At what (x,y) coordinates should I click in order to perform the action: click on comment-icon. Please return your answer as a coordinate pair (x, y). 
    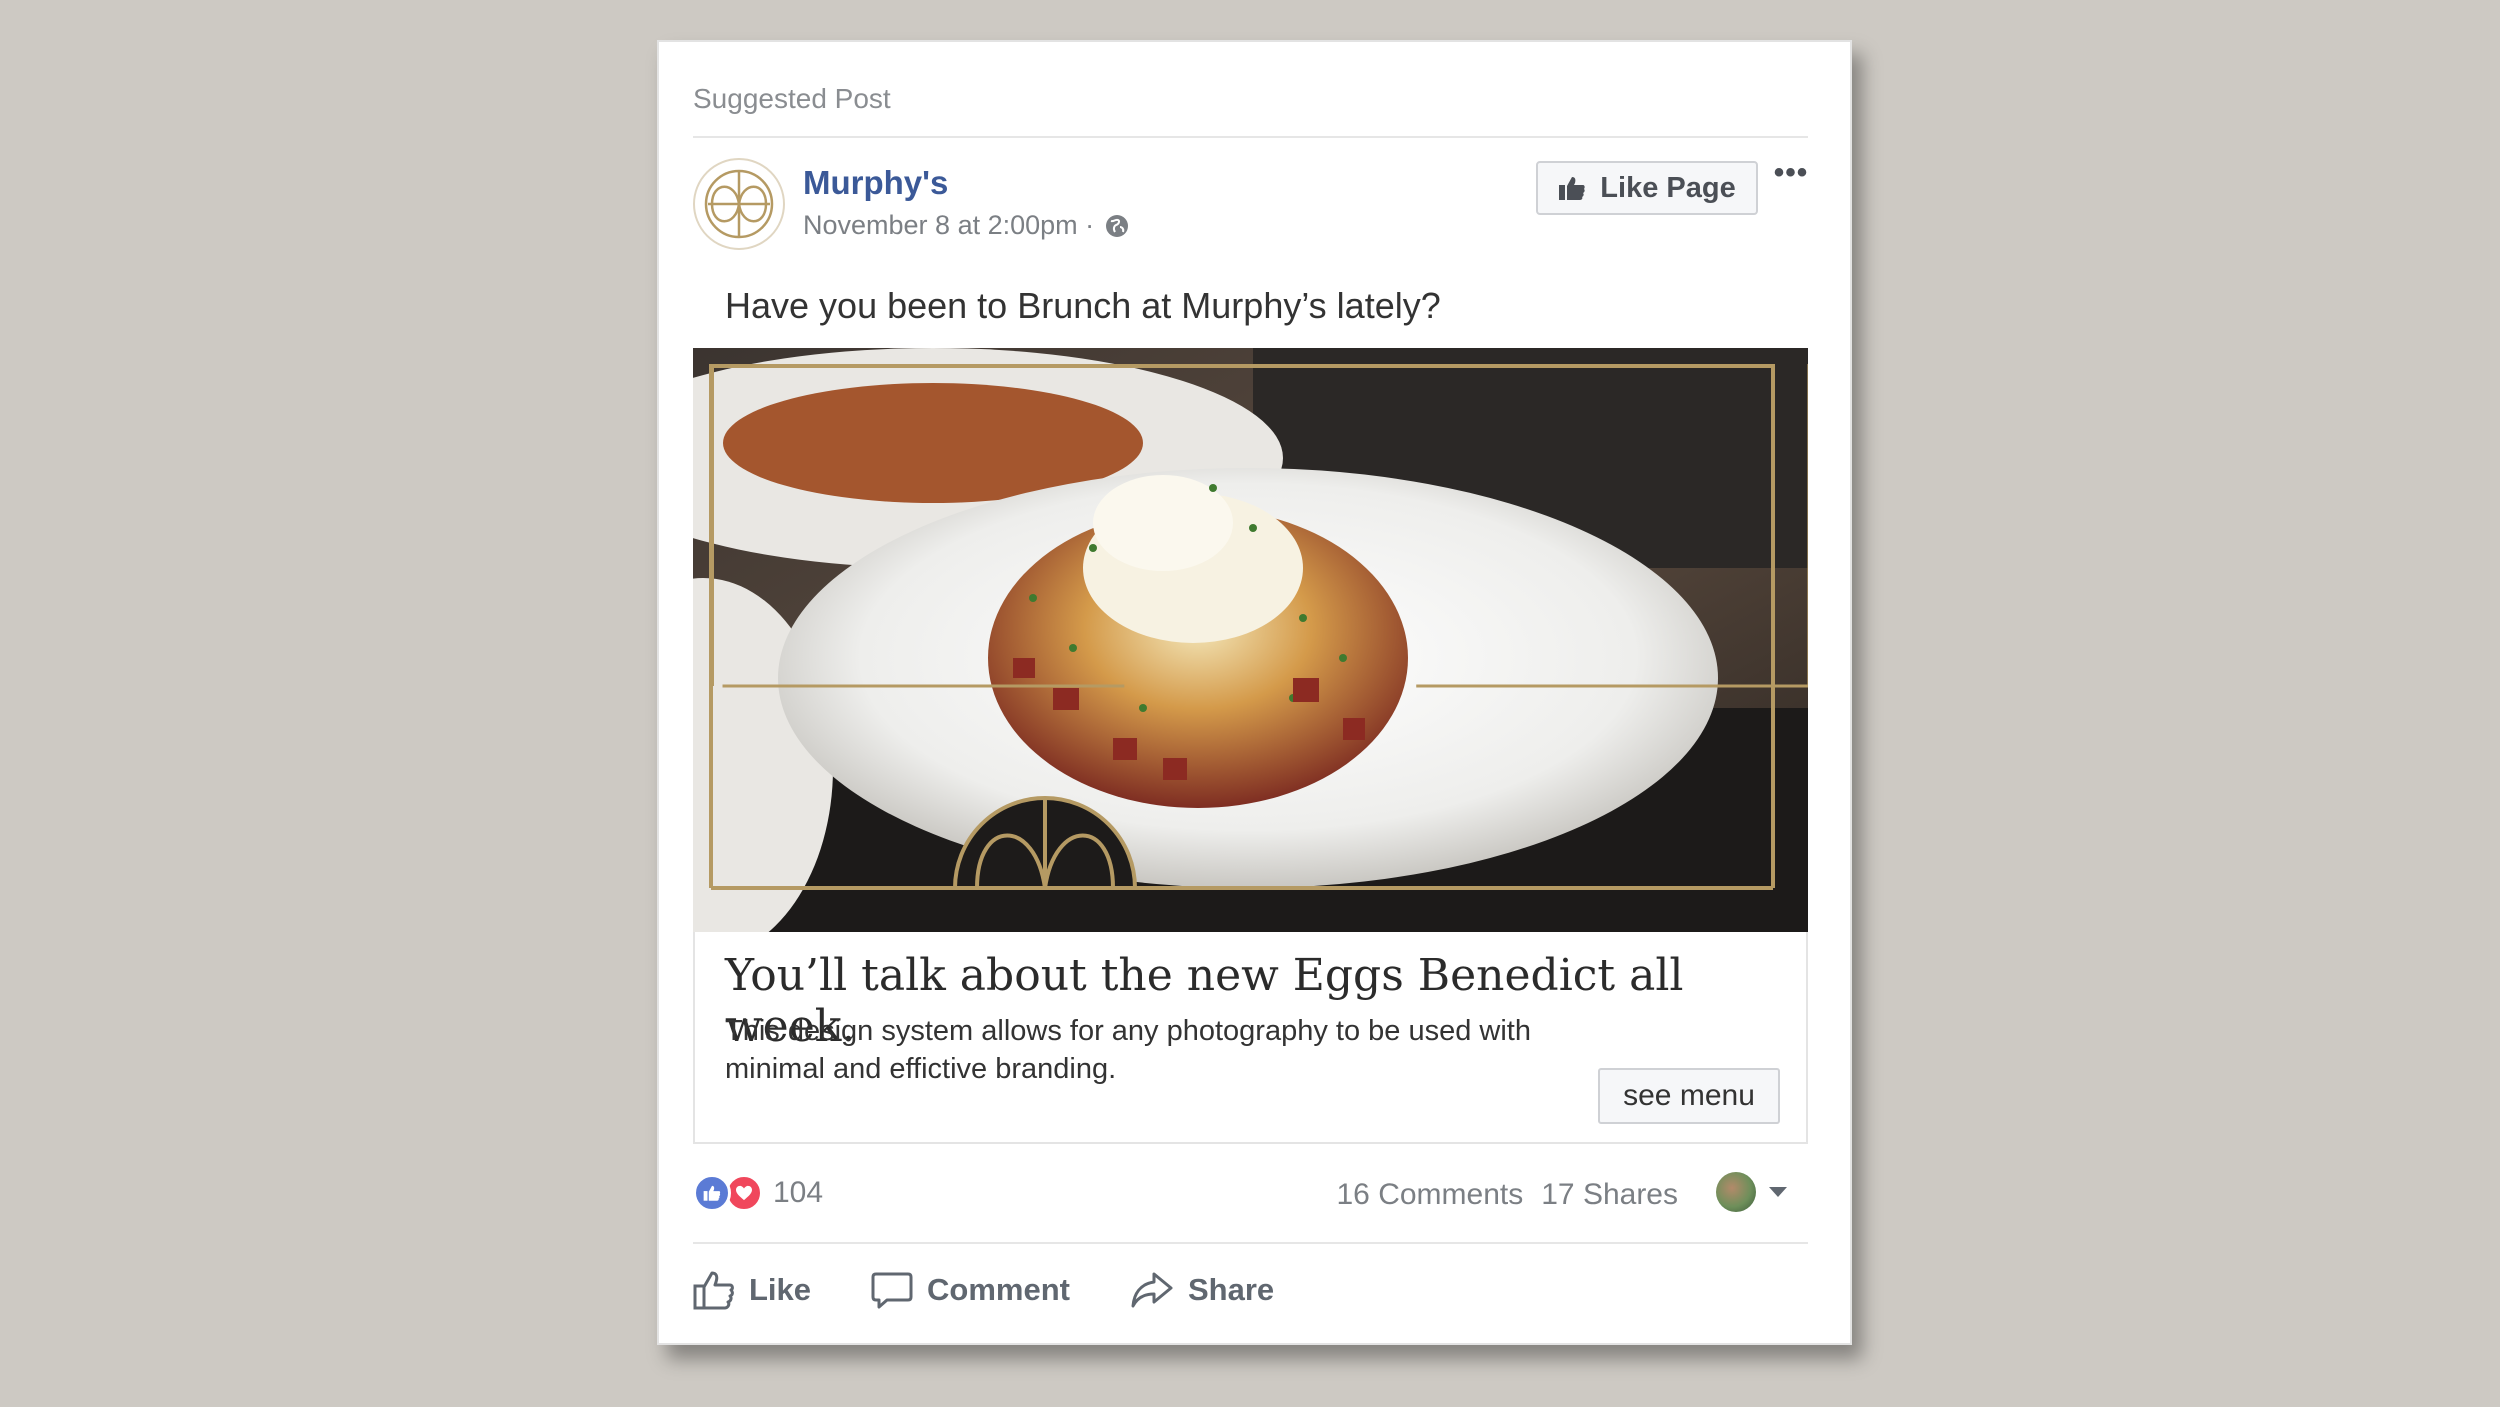
    Looking at the image, I should click on (892, 1290).